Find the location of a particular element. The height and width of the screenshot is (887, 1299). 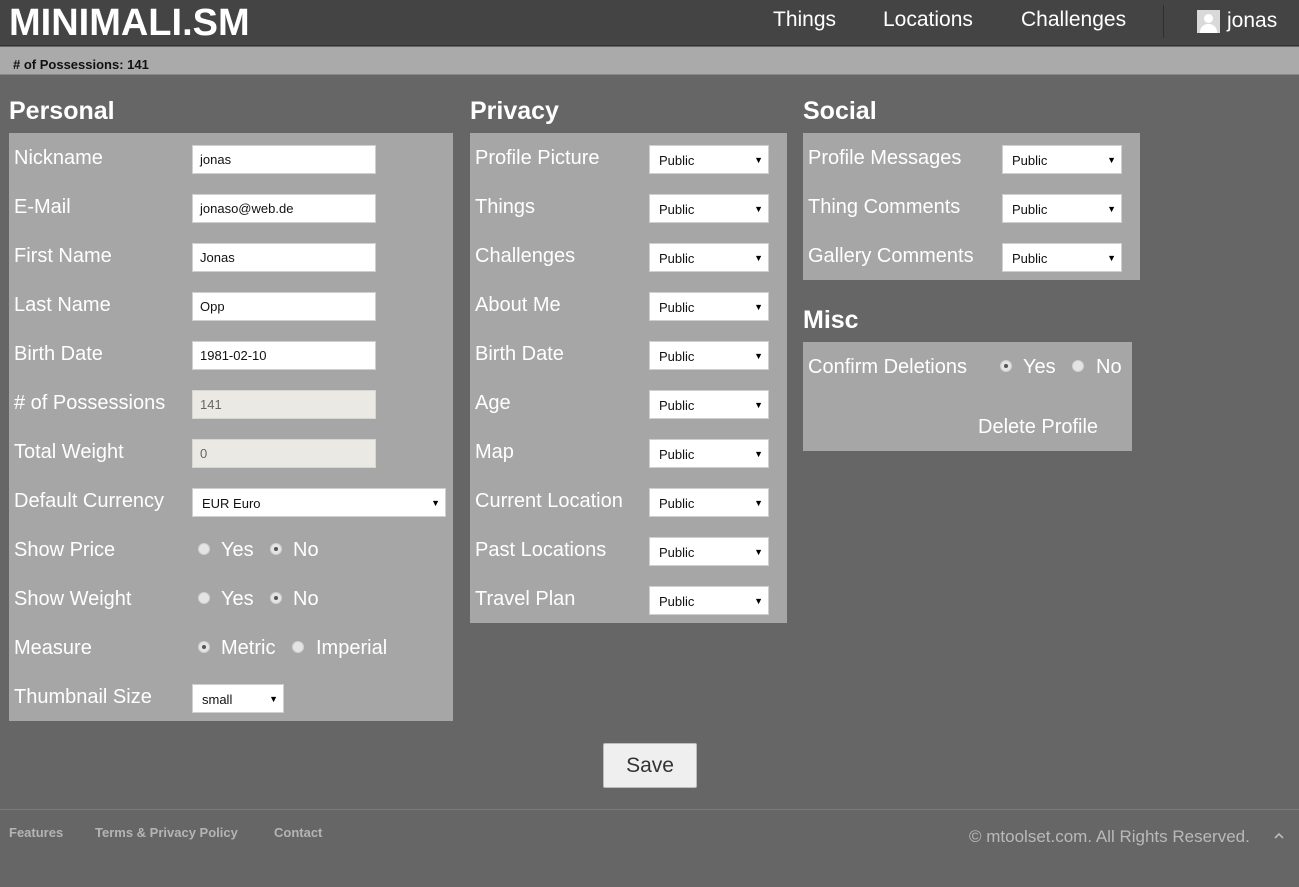

measure-metric-radio is located at coordinates (204, 647).